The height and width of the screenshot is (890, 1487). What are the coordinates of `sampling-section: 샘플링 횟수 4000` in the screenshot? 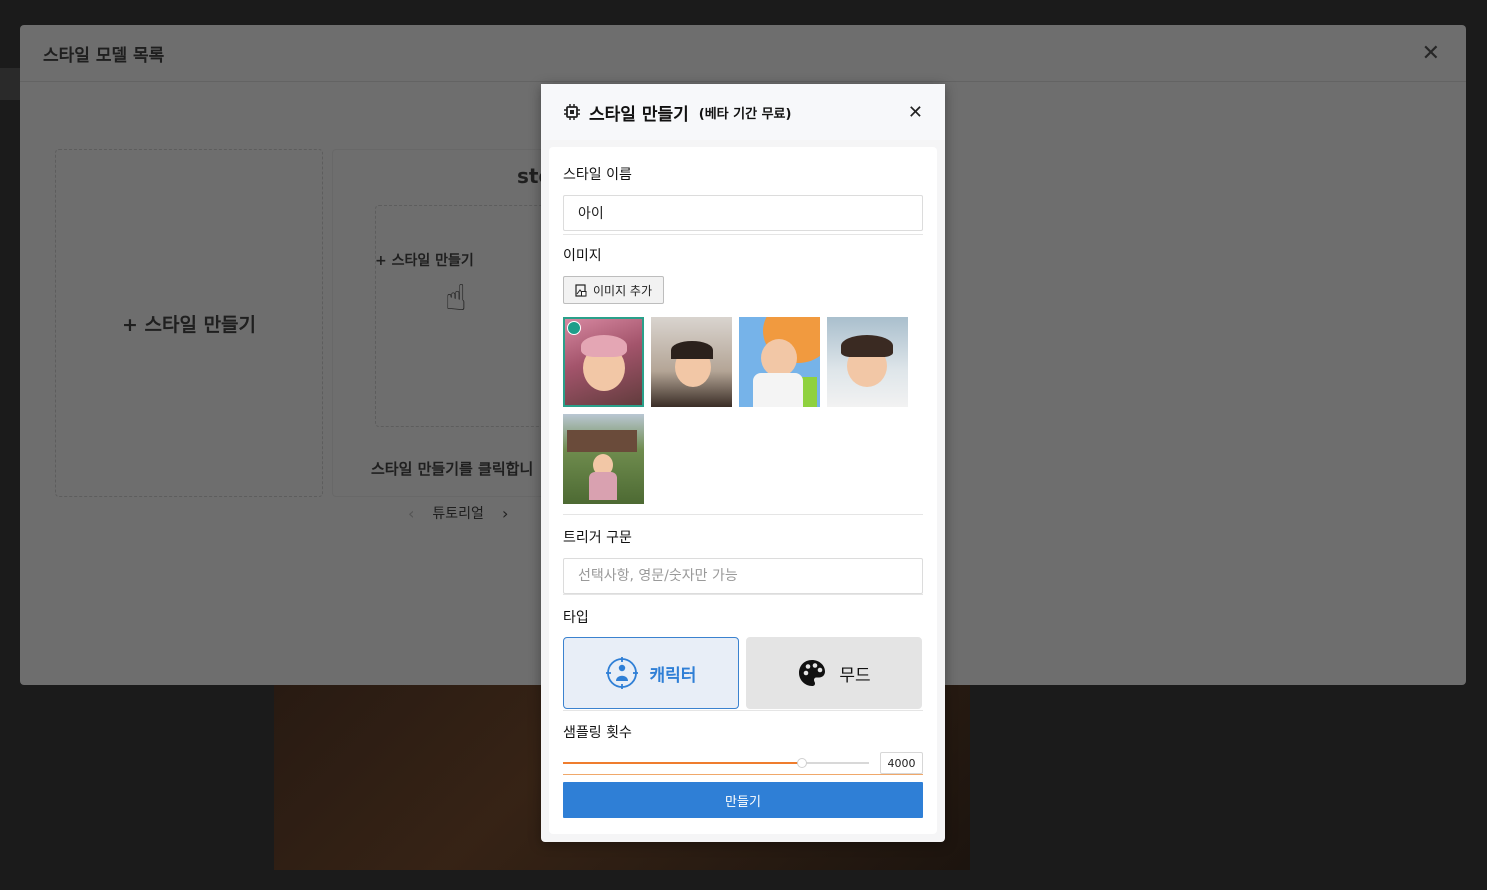 It's located at (743, 743).